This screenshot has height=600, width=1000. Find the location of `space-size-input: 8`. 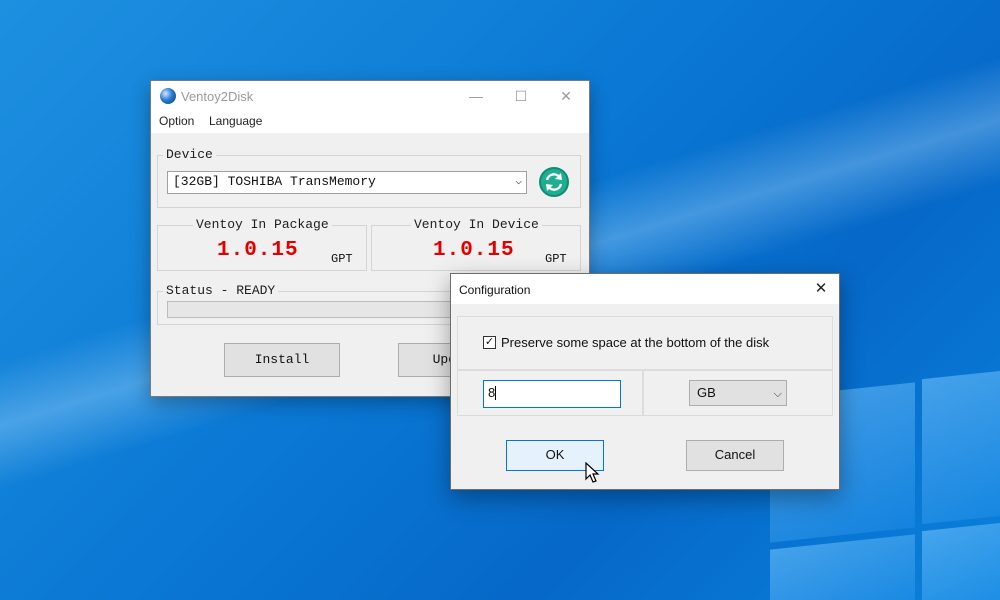

space-size-input: 8 is located at coordinates (552, 394).